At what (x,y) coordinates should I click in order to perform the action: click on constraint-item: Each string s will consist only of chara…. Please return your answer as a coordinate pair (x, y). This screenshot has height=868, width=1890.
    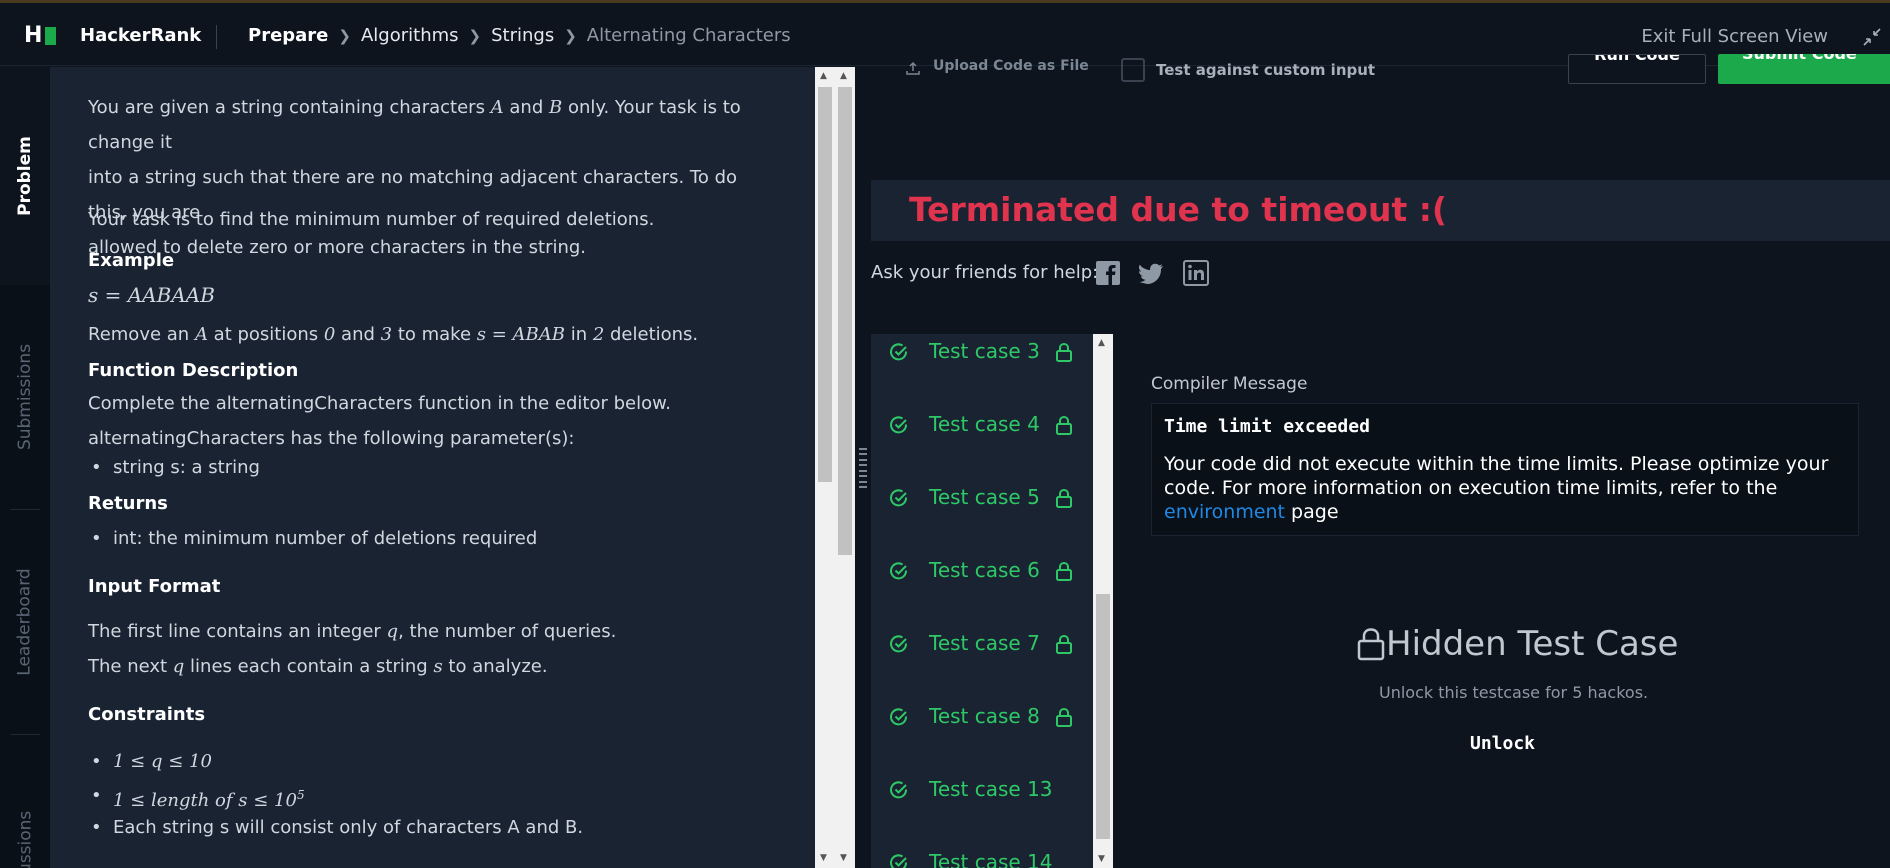
    Looking at the image, I should click on (447, 827).